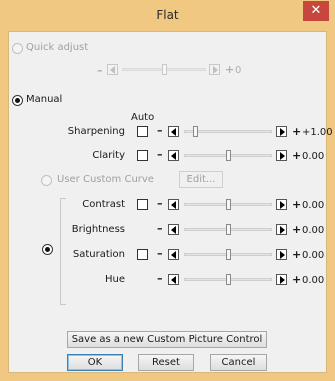 This screenshot has height=381, width=335. Describe the element at coordinates (112, 69) in the screenshot. I see `quick-adjust-decrease-button` at that location.